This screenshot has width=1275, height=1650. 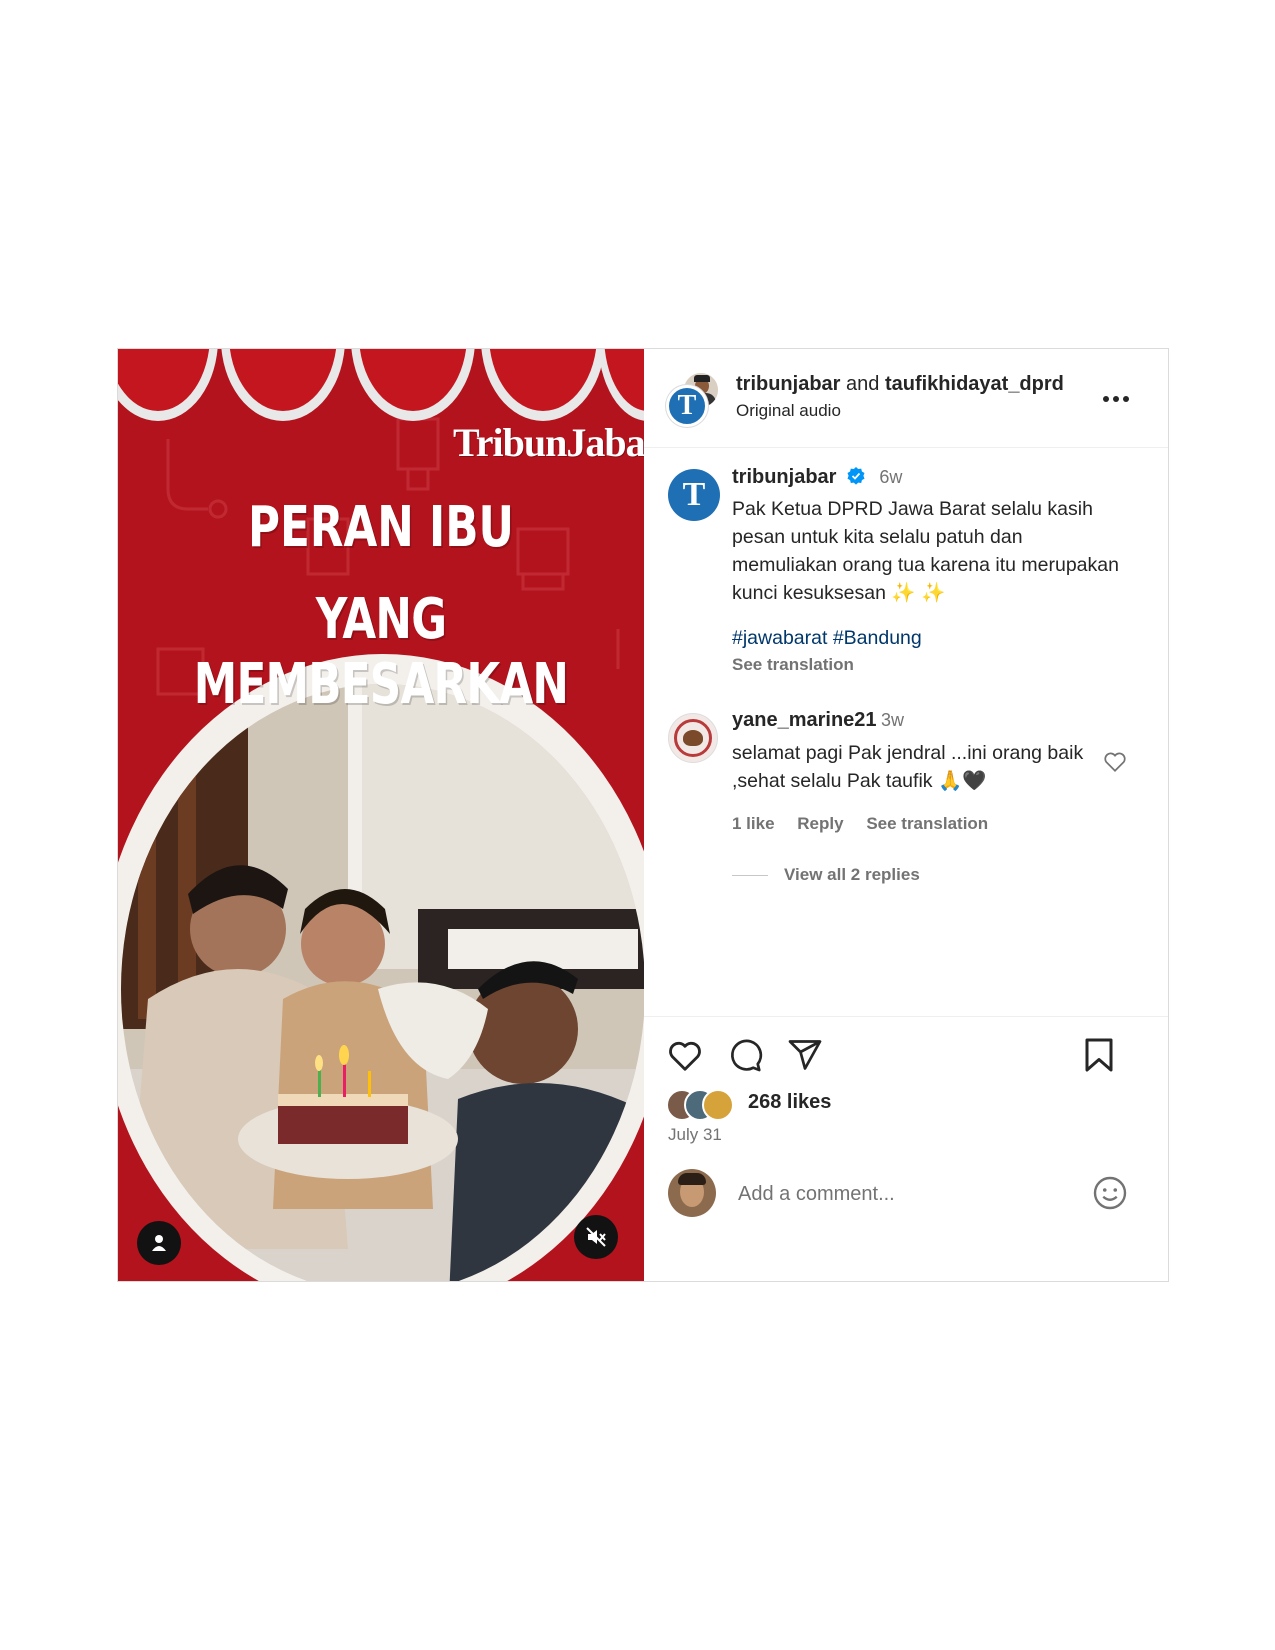 What do you see at coordinates (1110, 1193) in the screenshot?
I see `emoji-icon` at bounding box center [1110, 1193].